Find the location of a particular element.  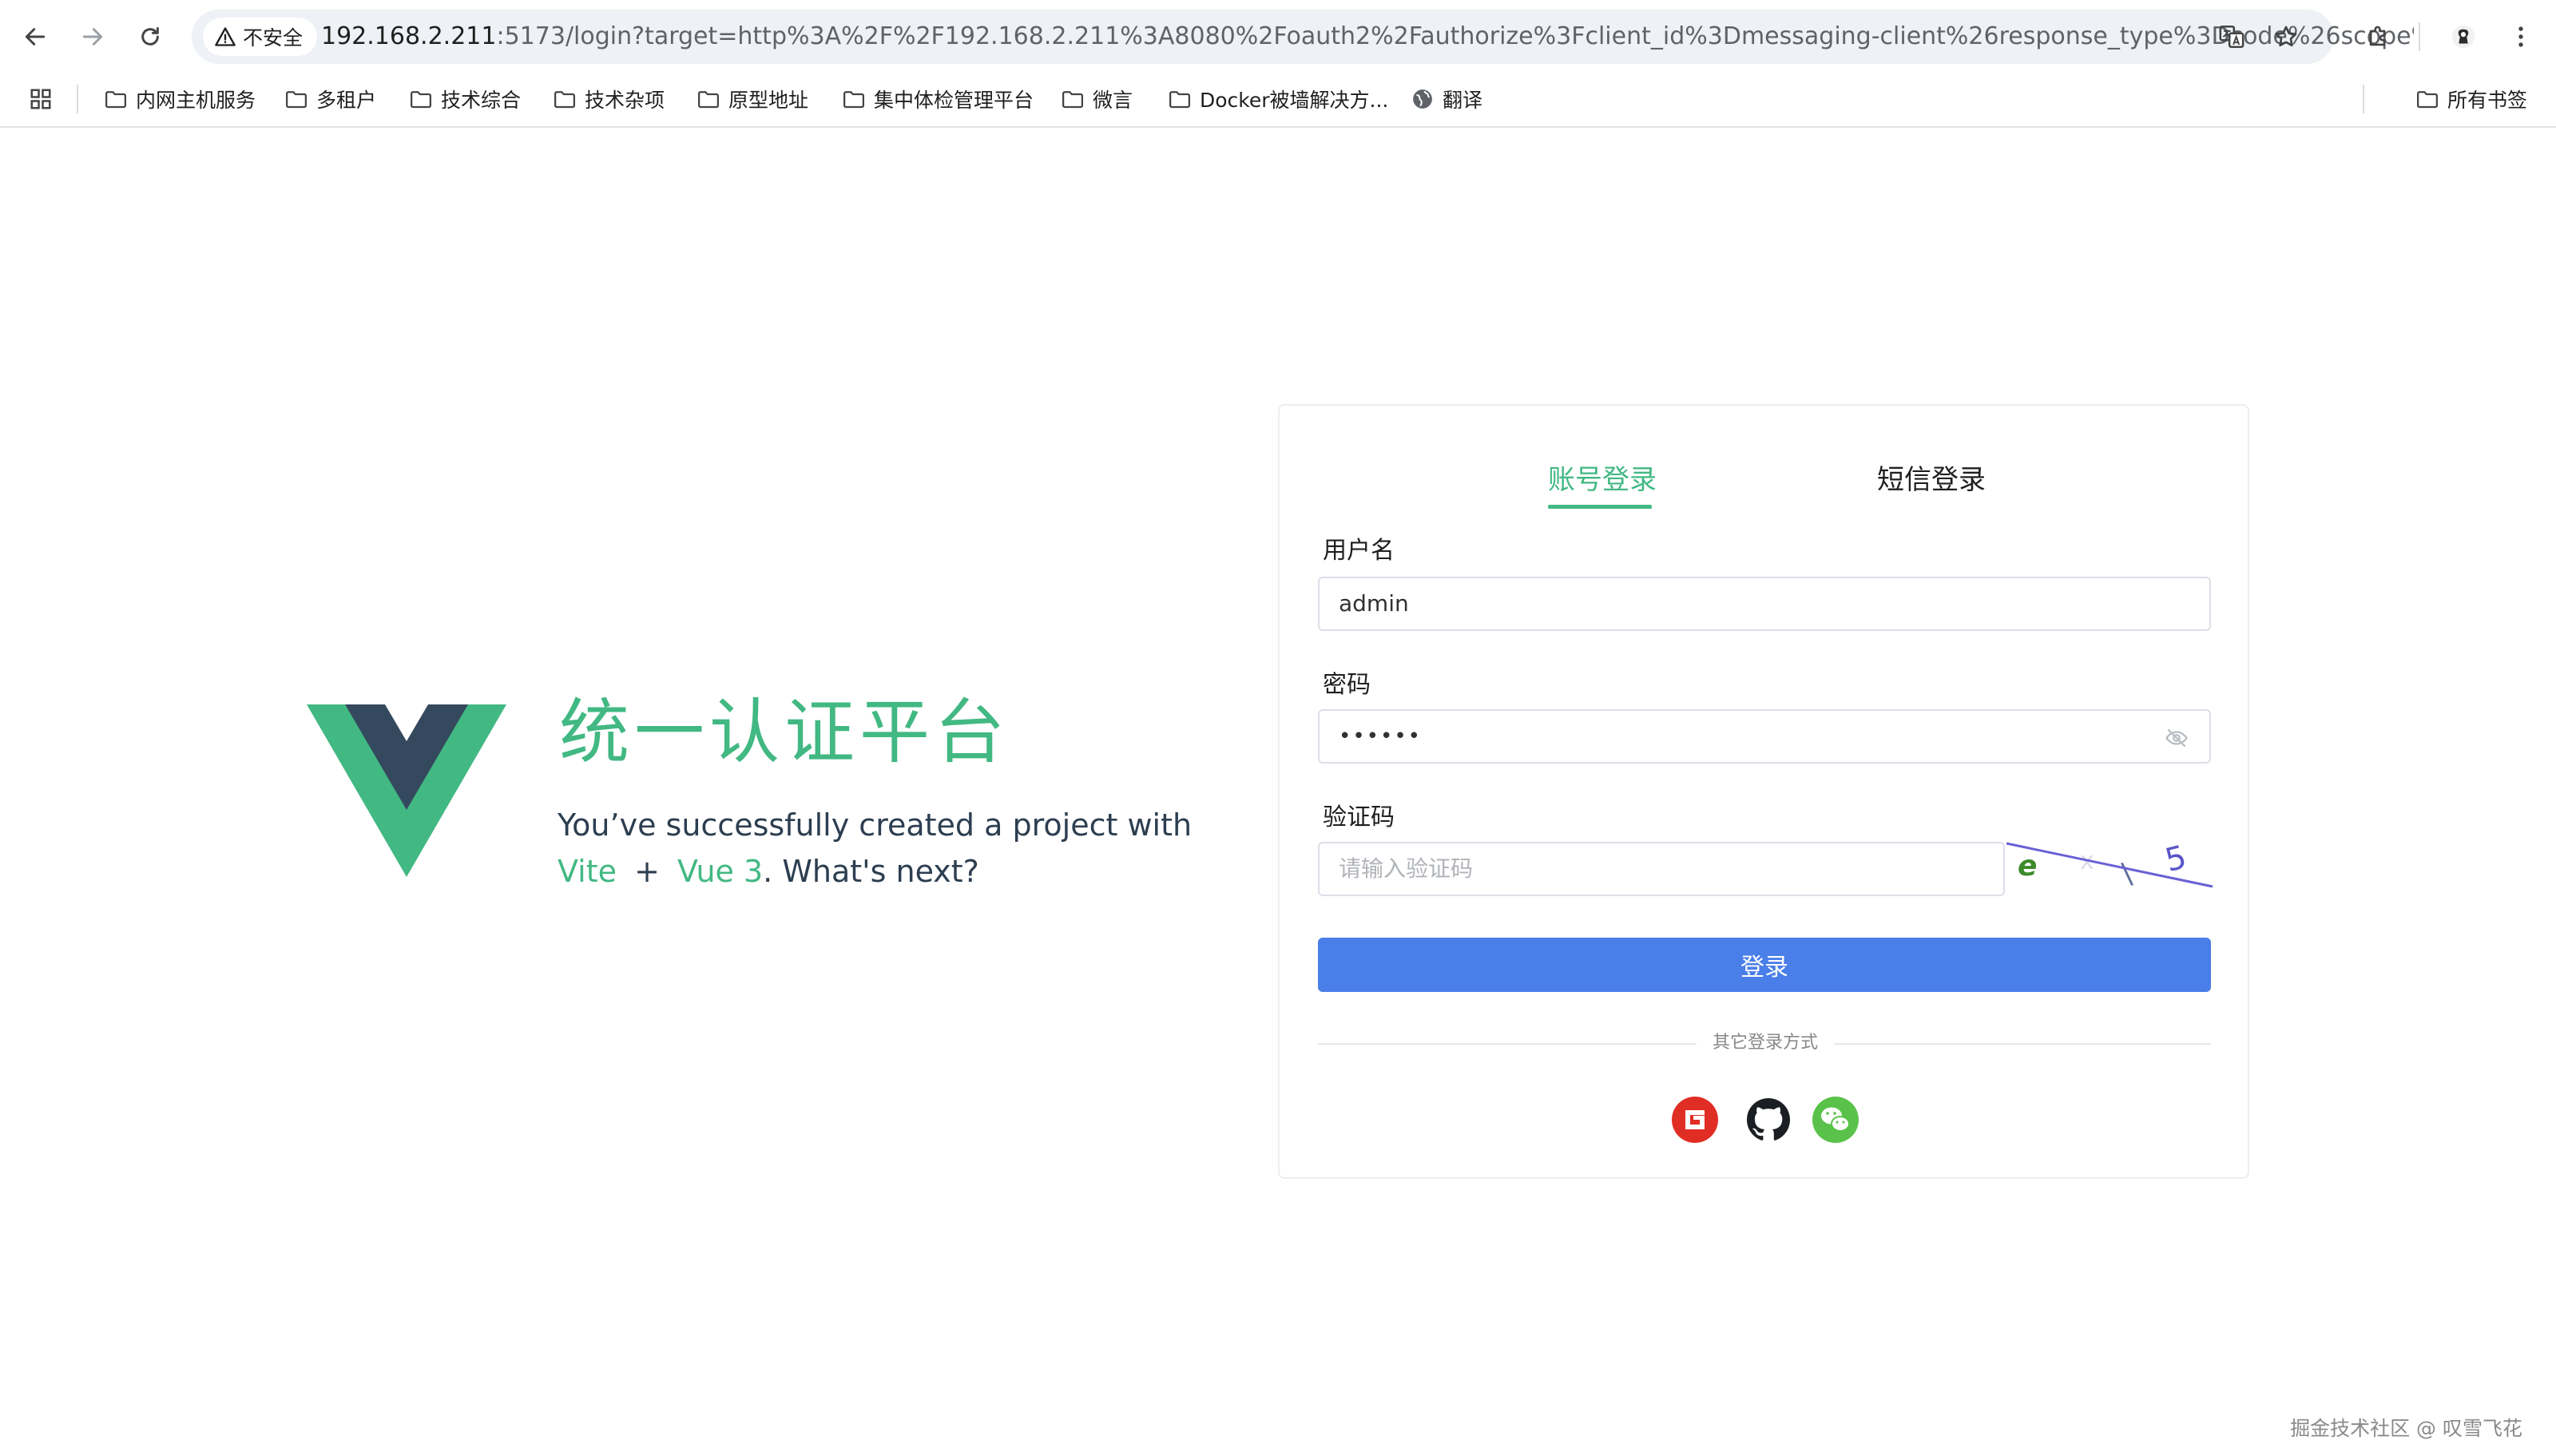

all-bookmarks-button: 所有书签 is located at coordinates (2471, 99).